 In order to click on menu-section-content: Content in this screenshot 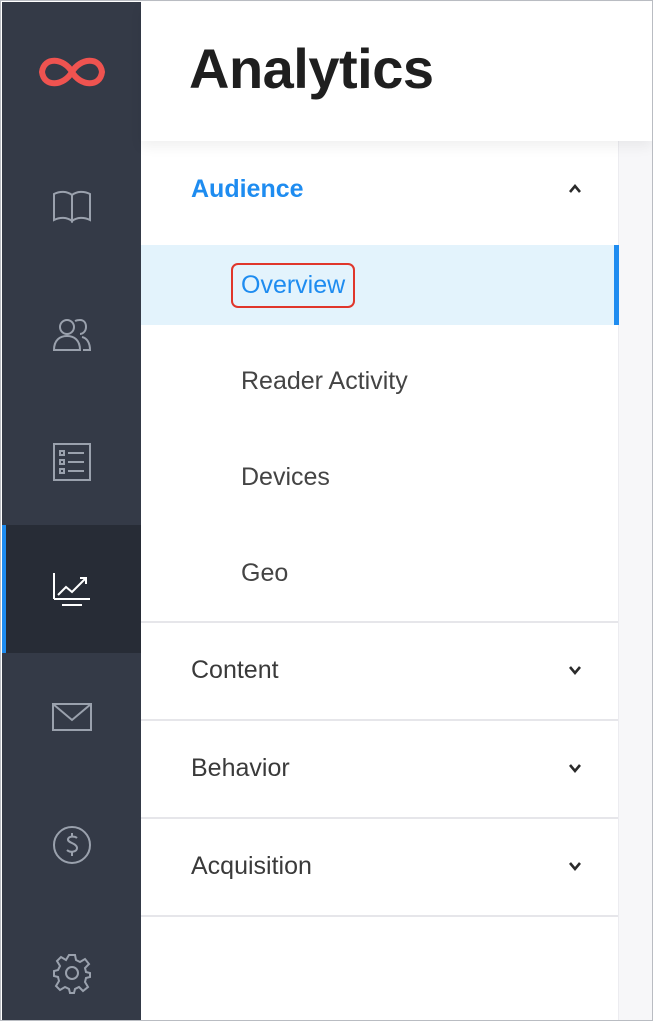, I will do `click(379, 670)`.